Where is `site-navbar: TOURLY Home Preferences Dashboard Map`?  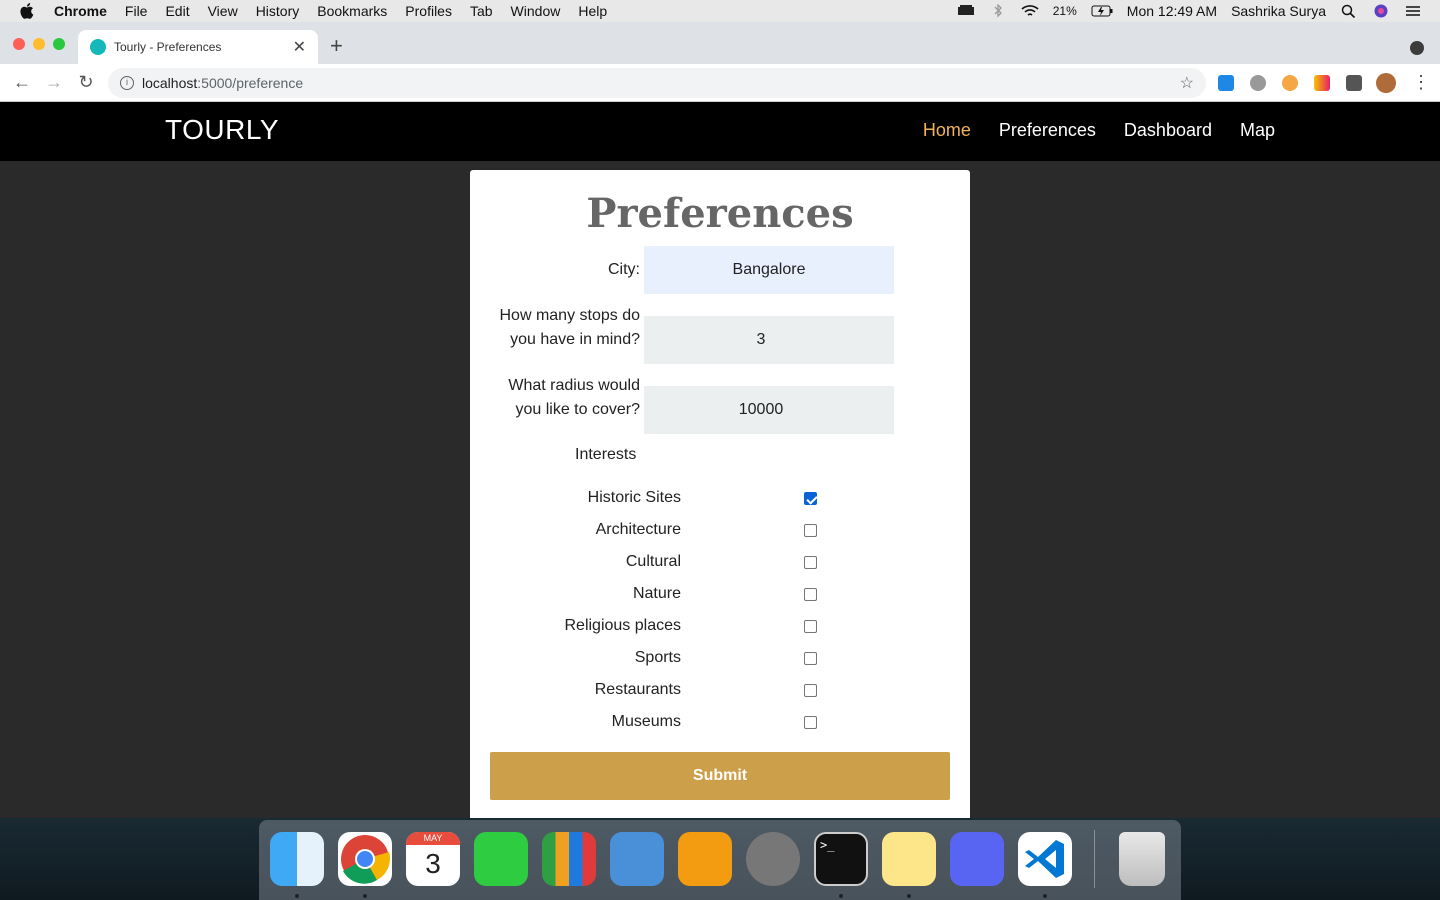
site-navbar: TOURLY Home Preferences Dashboard Map is located at coordinates (720, 131).